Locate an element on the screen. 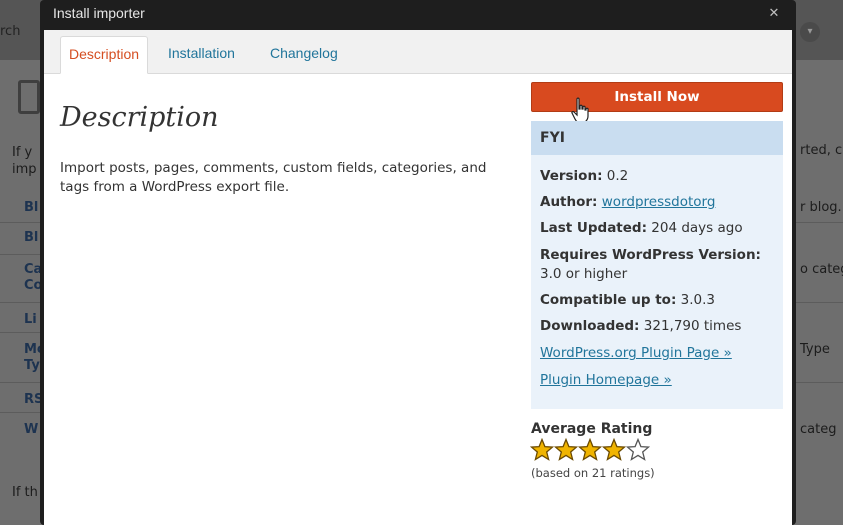 The image size is (843, 525). last-updated-label: Last Updated: is located at coordinates (593, 228).